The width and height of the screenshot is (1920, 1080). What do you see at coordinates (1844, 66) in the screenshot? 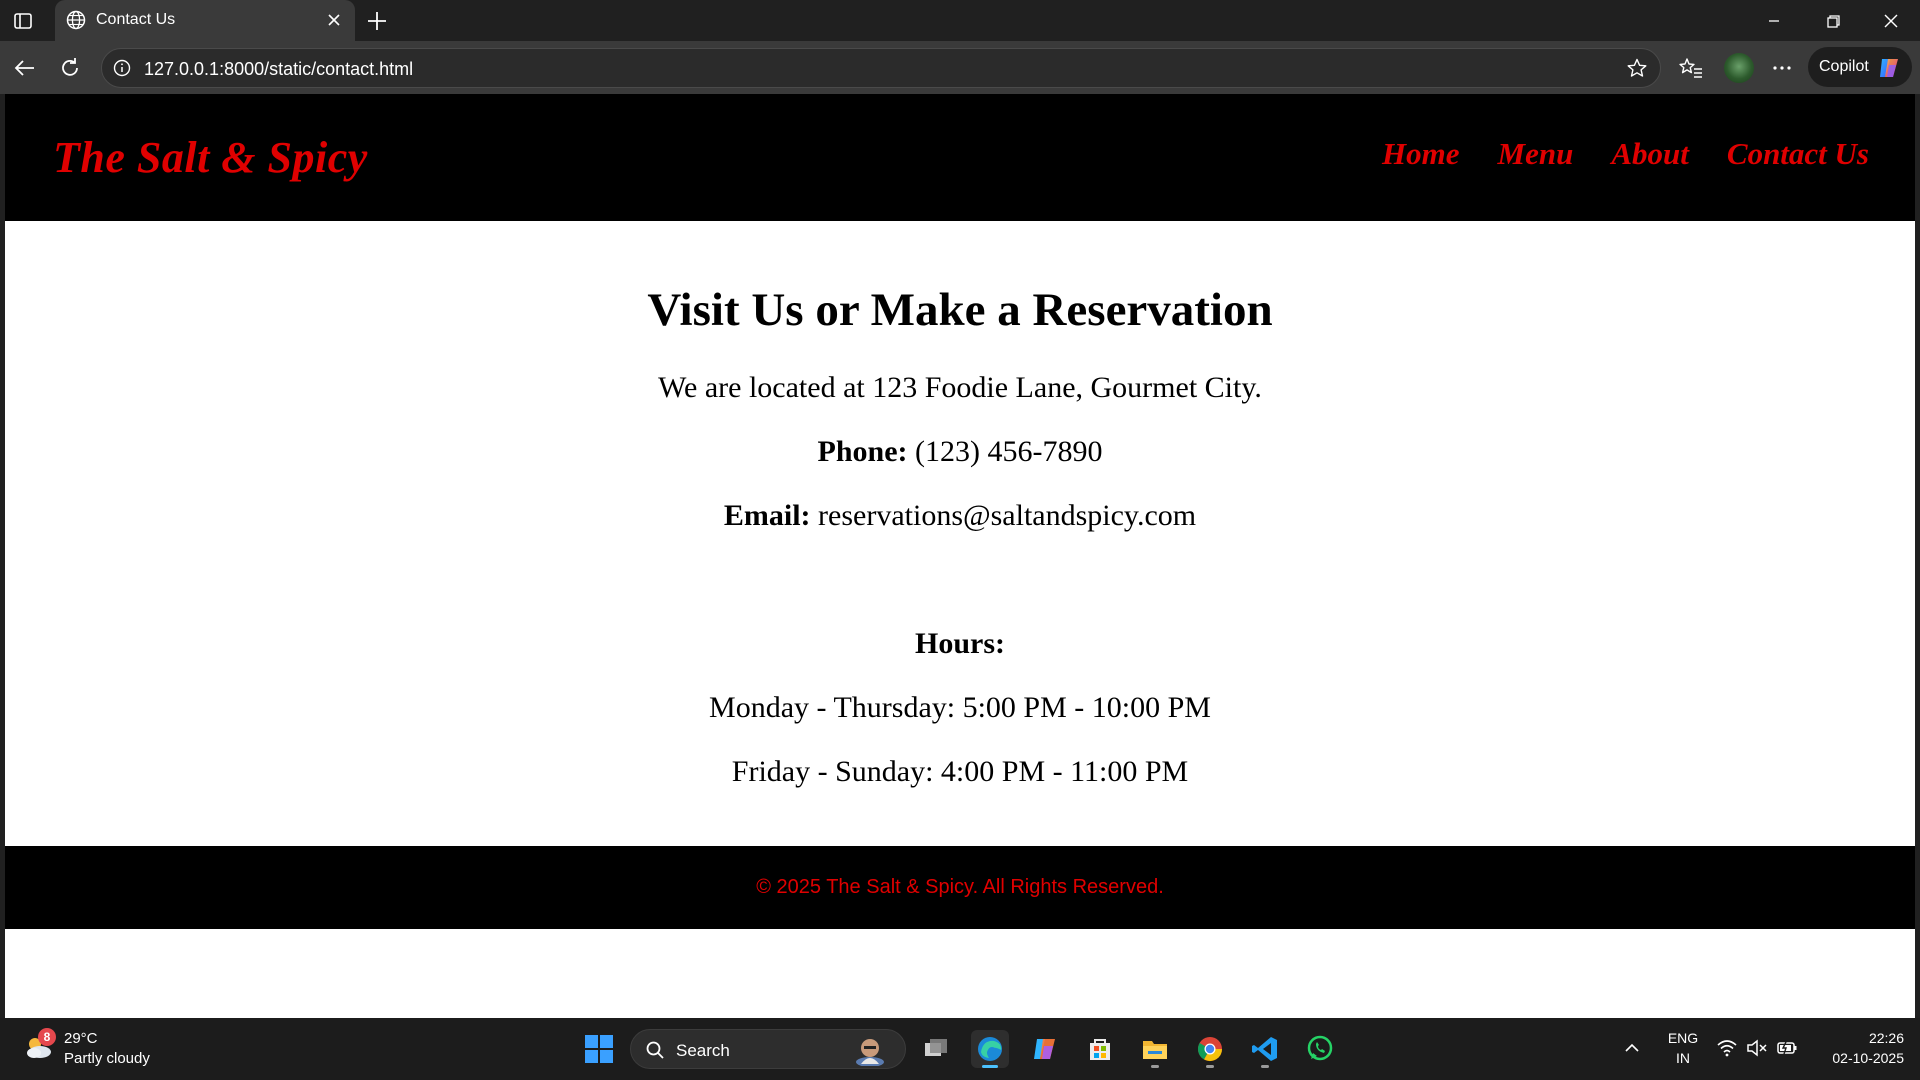
I see `copilot-label: Copilot` at bounding box center [1844, 66].